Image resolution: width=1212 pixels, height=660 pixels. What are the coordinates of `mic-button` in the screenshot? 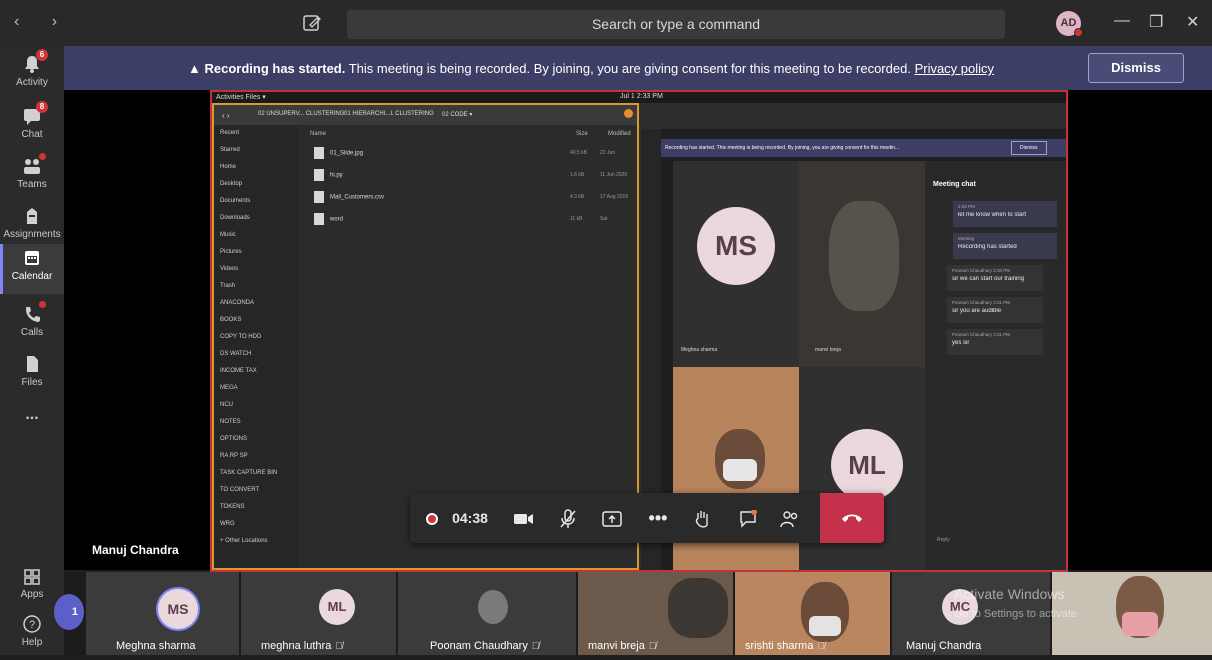 It's located at (568, 518).